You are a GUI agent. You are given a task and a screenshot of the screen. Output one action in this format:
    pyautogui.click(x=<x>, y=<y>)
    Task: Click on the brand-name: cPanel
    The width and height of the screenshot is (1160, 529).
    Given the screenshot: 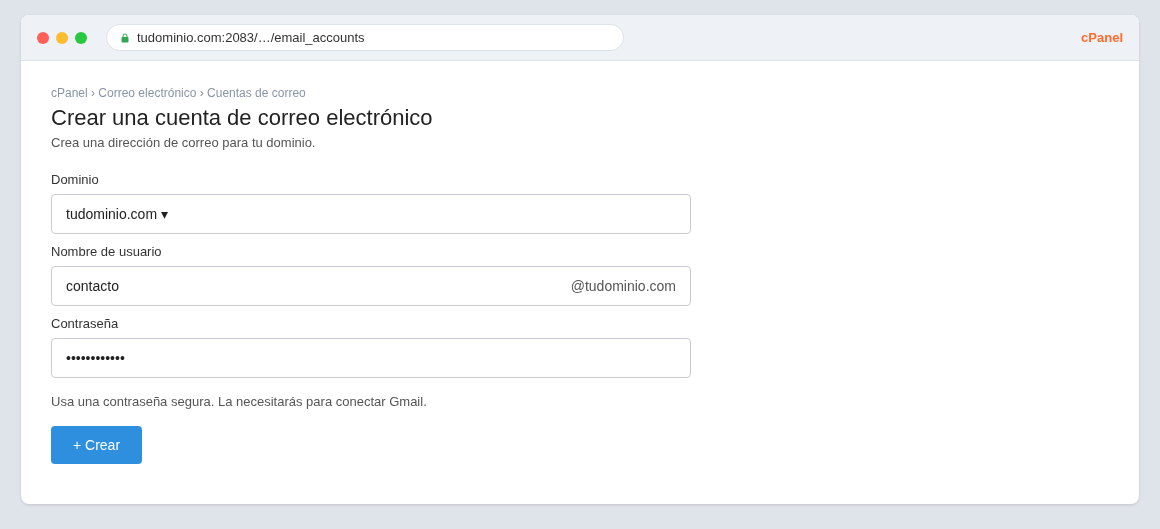 What is the action you would take?
    pyautogui.click(x=1102, y=37)
    